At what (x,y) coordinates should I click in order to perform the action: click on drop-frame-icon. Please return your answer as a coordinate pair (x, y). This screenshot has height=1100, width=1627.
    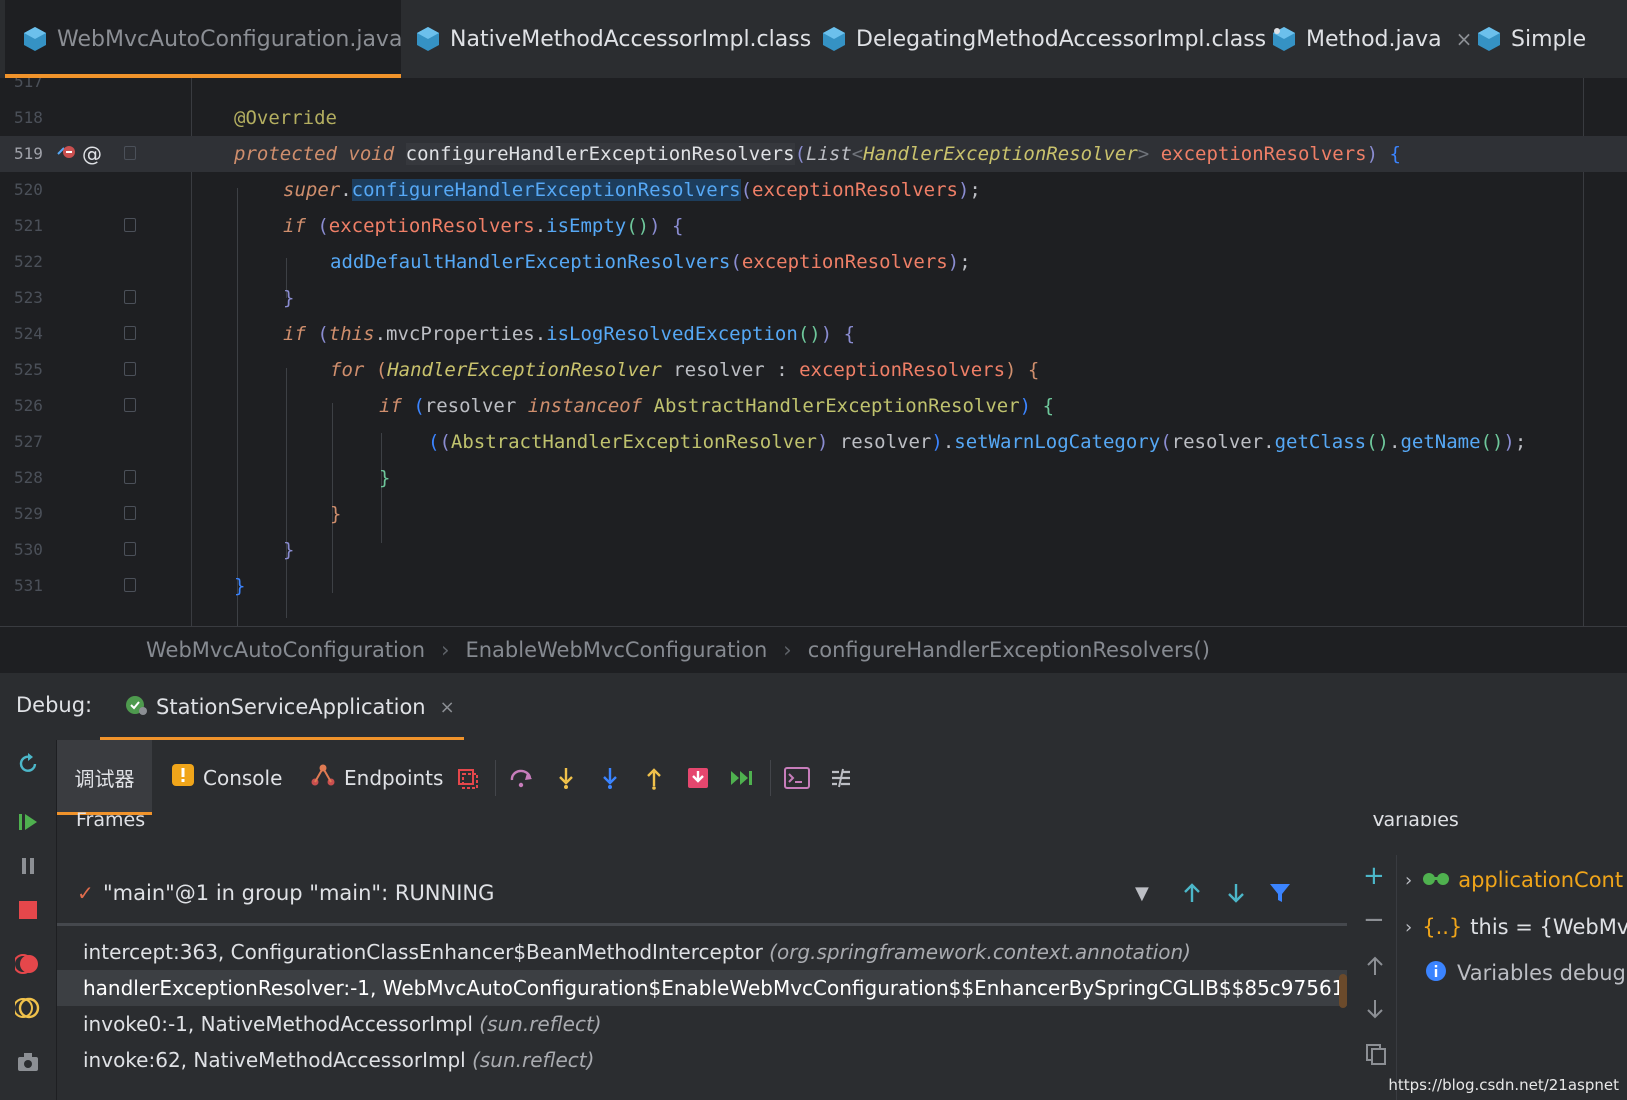
    Looking at the image, I should click on (698, 778).